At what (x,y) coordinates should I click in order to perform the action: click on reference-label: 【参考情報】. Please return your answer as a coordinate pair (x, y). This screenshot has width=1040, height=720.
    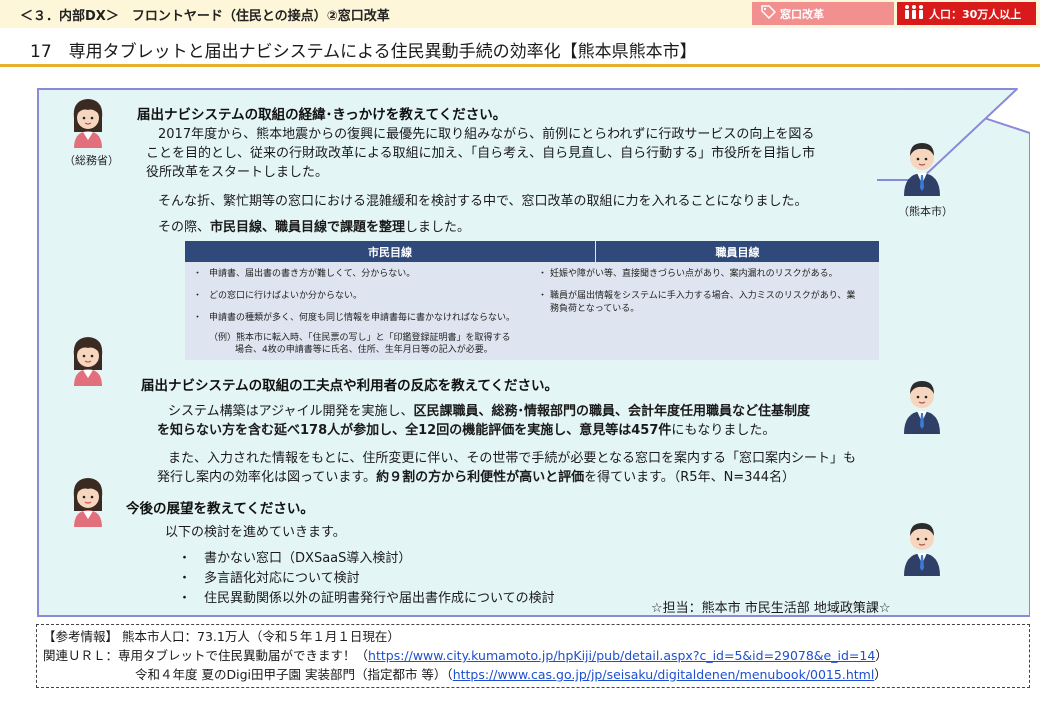
    Looking at the image, I should click on (81, 636).